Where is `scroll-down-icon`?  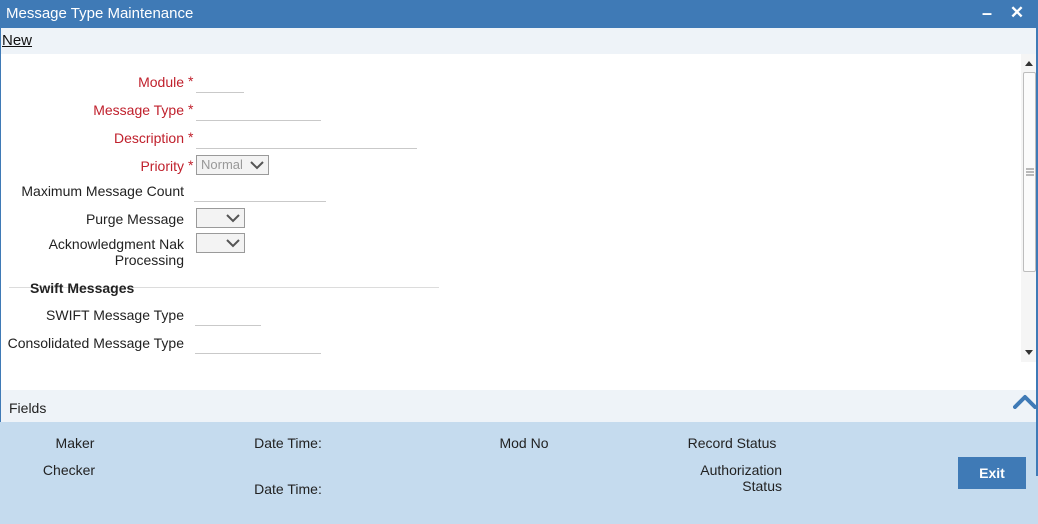
scroll-down-icon is located at coordinates (1029, 353).